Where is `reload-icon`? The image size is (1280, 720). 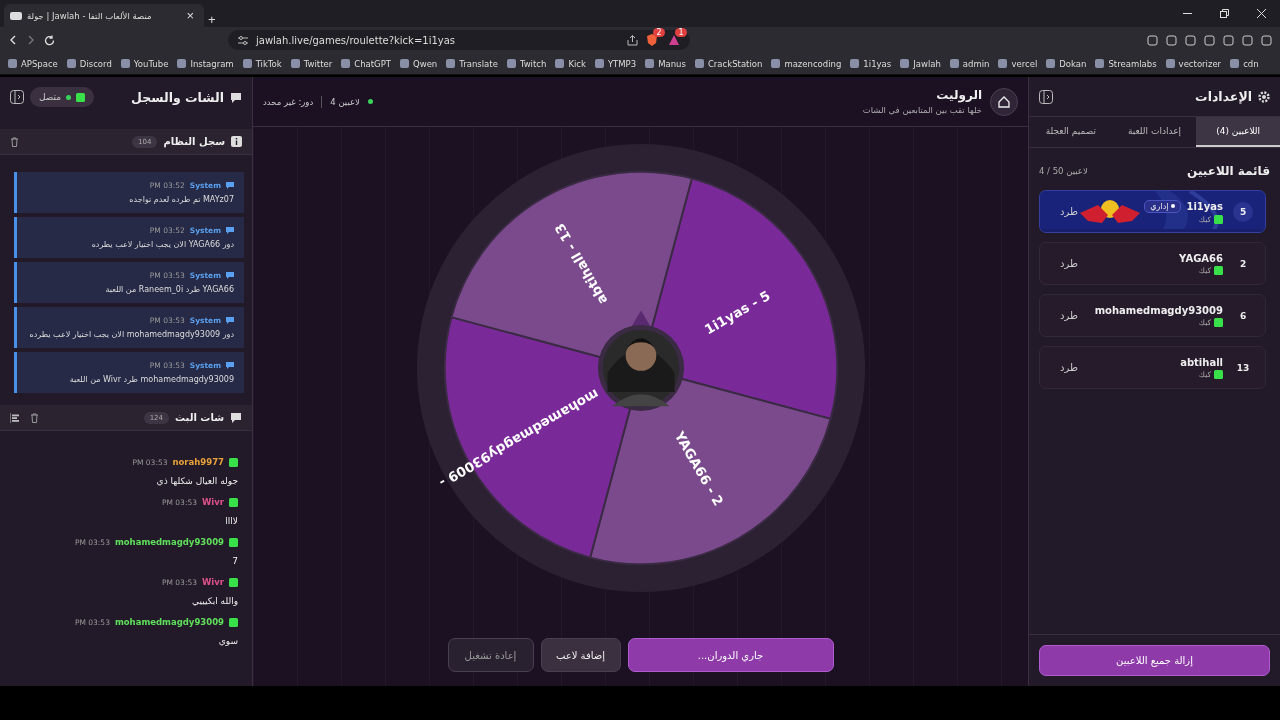 reload-icon is located at coordinates (49, 40).